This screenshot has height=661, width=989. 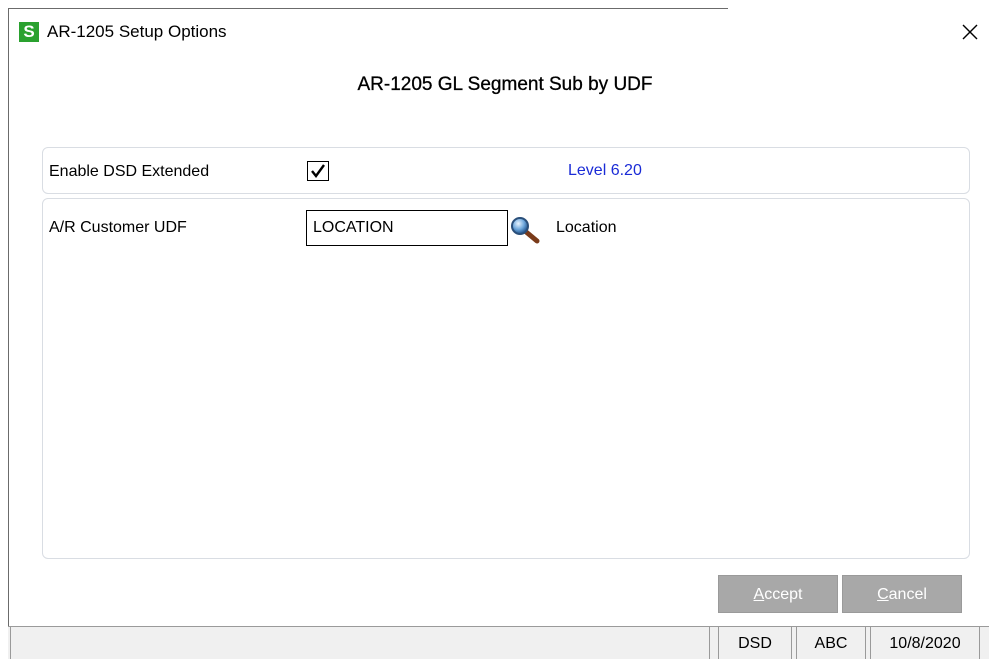 I want to click on status-bar: DSD ABC 10/8/2020, so click(x=498, y=642).